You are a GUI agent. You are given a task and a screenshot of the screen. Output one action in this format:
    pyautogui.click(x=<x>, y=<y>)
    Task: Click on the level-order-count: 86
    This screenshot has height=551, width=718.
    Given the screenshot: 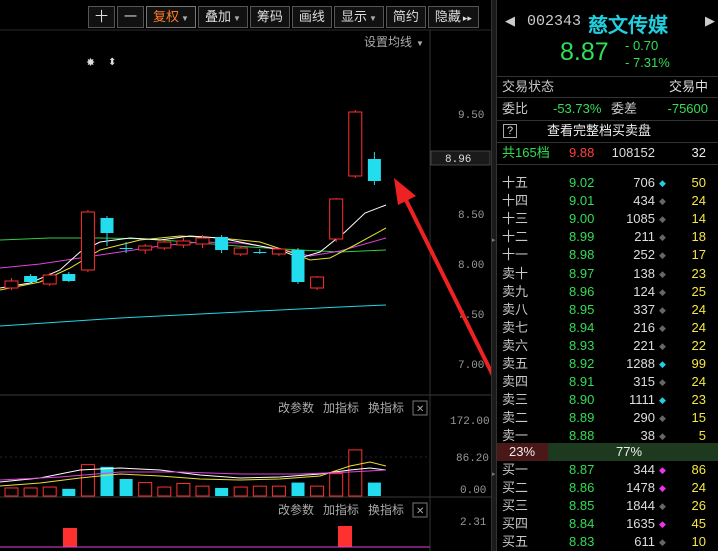 What is the action you would take?
    pyautogui.click(x=698, y=469)
    